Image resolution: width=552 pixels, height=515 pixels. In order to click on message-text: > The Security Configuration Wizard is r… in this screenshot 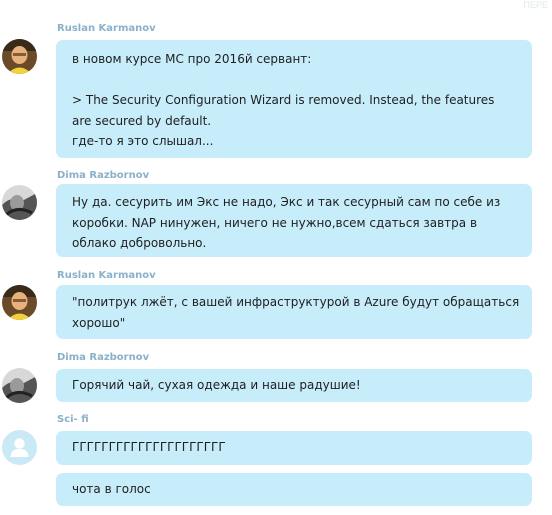, I will do `click(283, 100)`.